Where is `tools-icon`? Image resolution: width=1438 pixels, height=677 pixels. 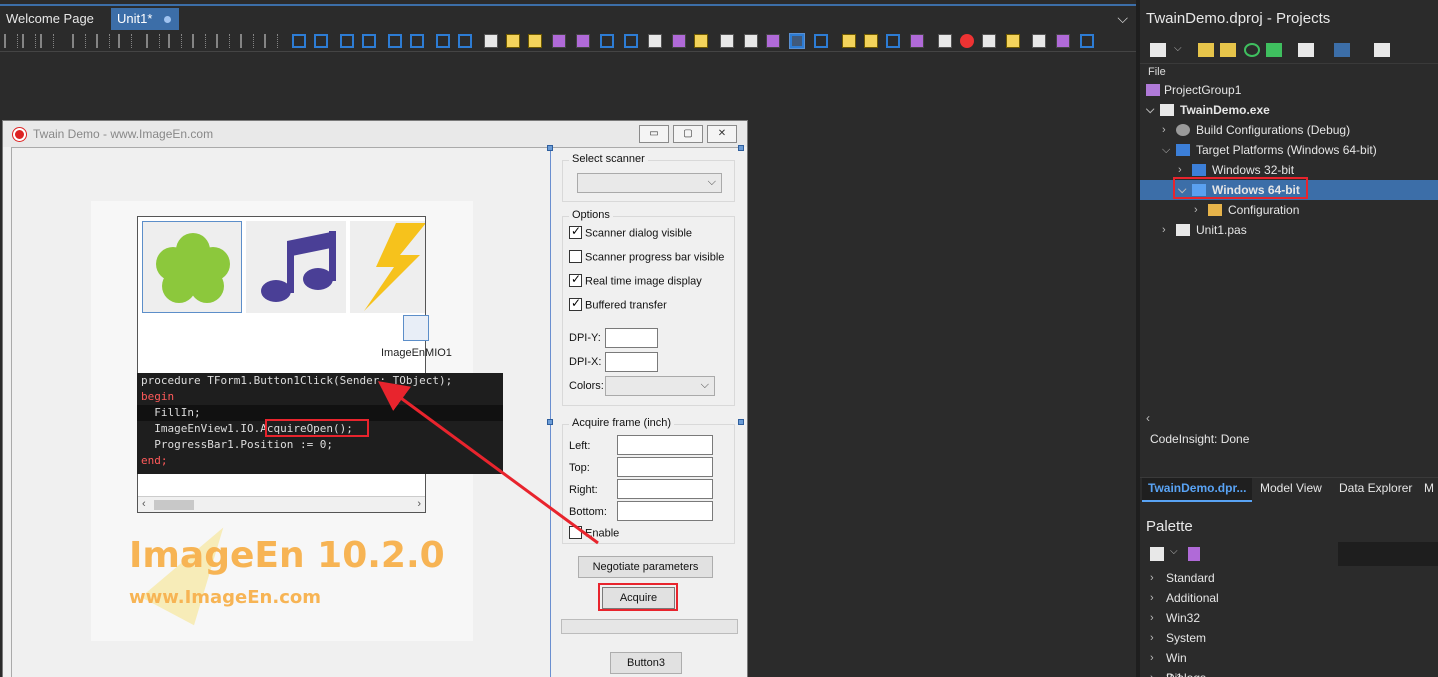
tools-icon is located at coordinates (1087, 41).